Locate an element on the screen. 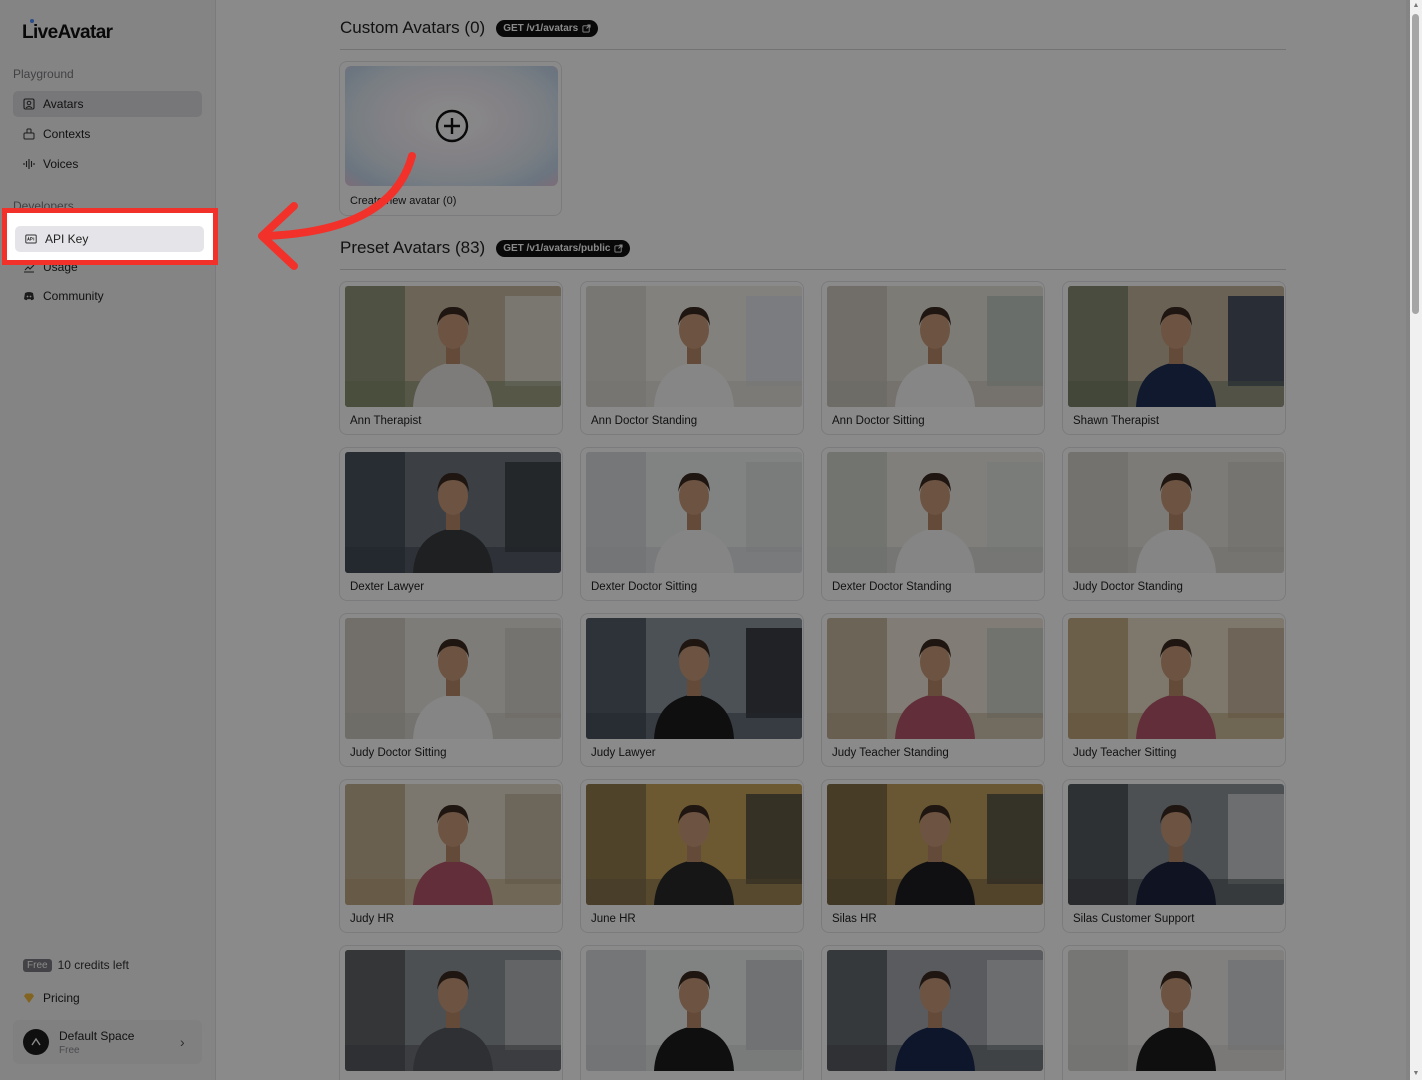 This screenshot has height=1080, width=1422. avatar-name: Ann Doctor Standing is located at coordinates (644, 421).